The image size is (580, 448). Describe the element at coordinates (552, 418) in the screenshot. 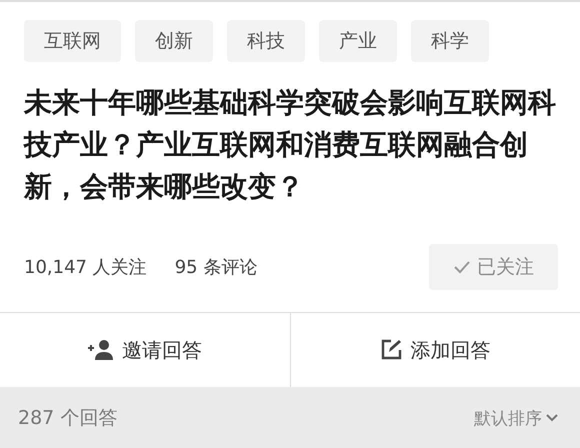

I see `chevron-down-icon` at that location.